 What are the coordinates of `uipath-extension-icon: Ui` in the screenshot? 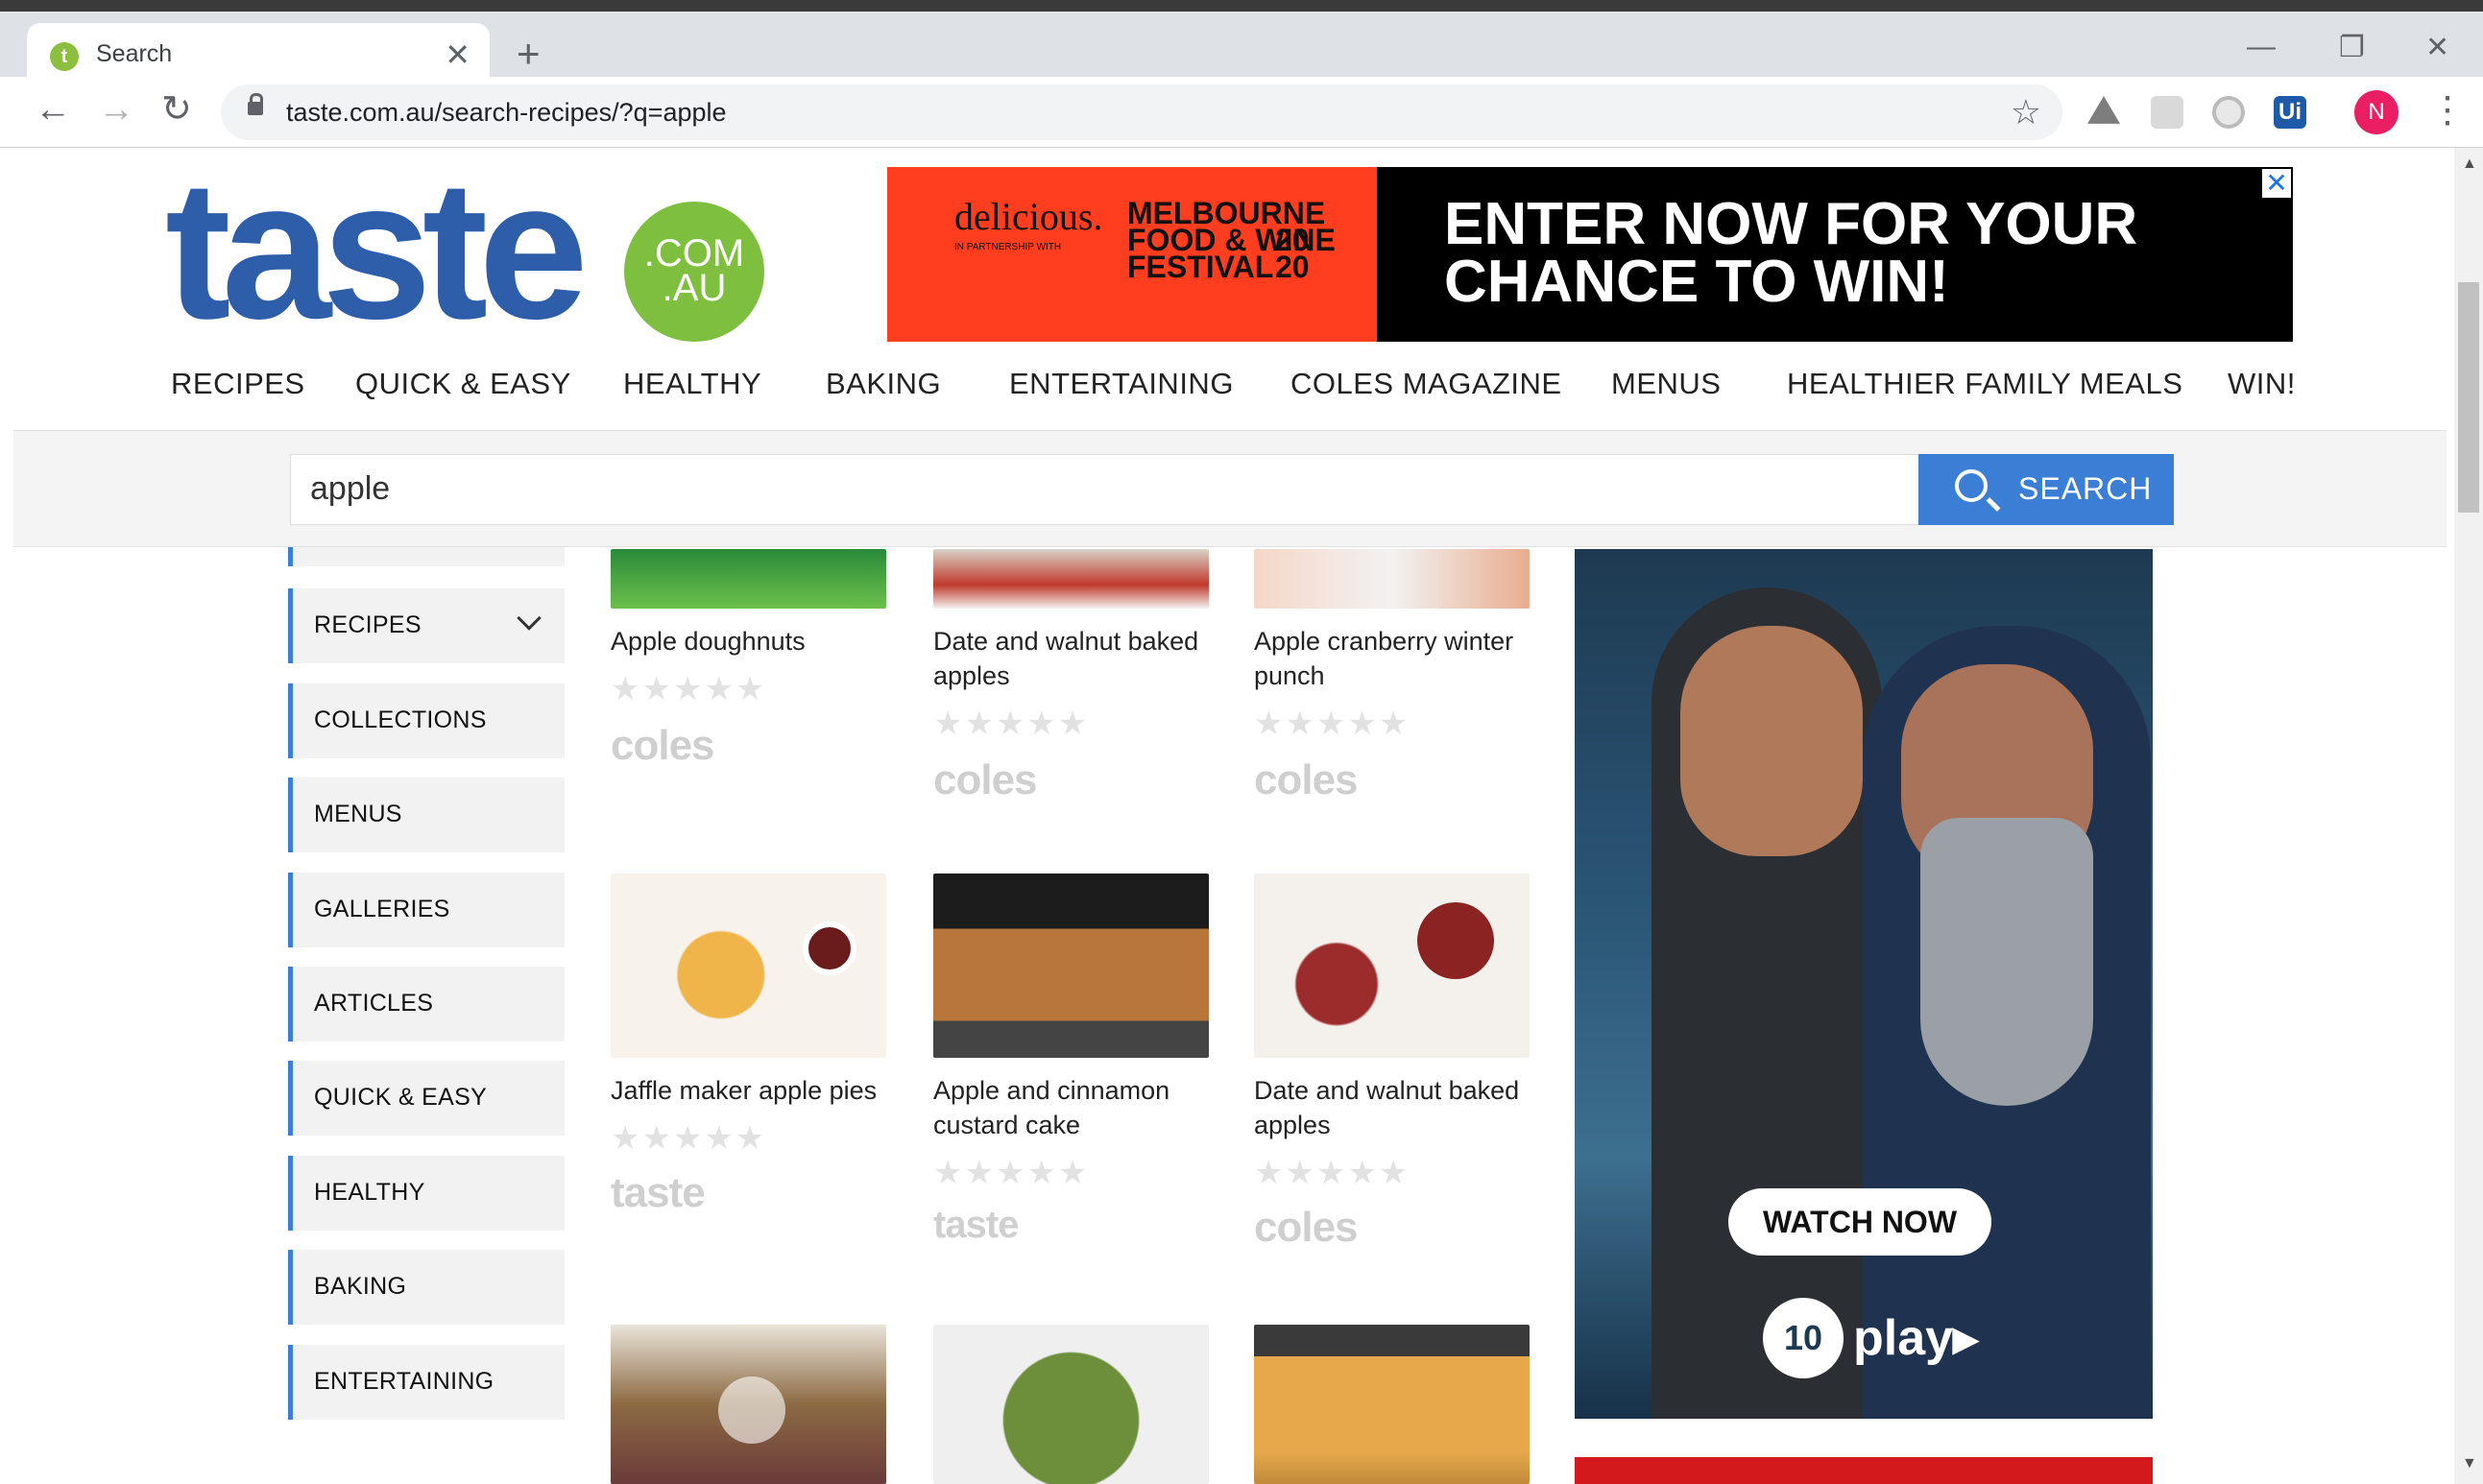 It's located at (2290, 112).